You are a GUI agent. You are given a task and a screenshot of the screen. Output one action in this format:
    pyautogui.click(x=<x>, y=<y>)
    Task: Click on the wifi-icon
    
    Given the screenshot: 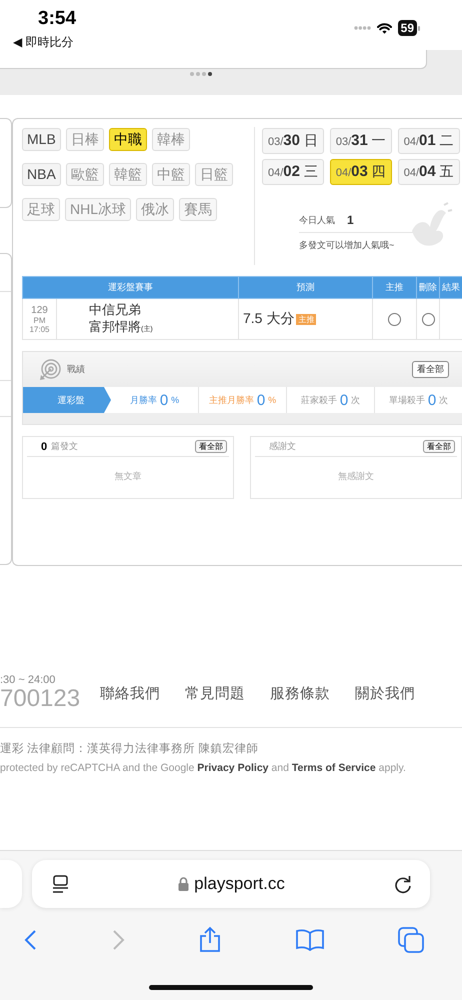 What is the action you would take?
    pyautogui.click(x=384, y=28)
    